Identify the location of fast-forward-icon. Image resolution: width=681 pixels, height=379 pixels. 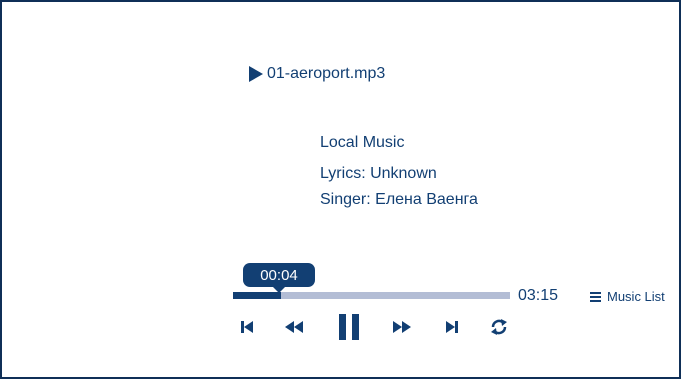
(402, 327).